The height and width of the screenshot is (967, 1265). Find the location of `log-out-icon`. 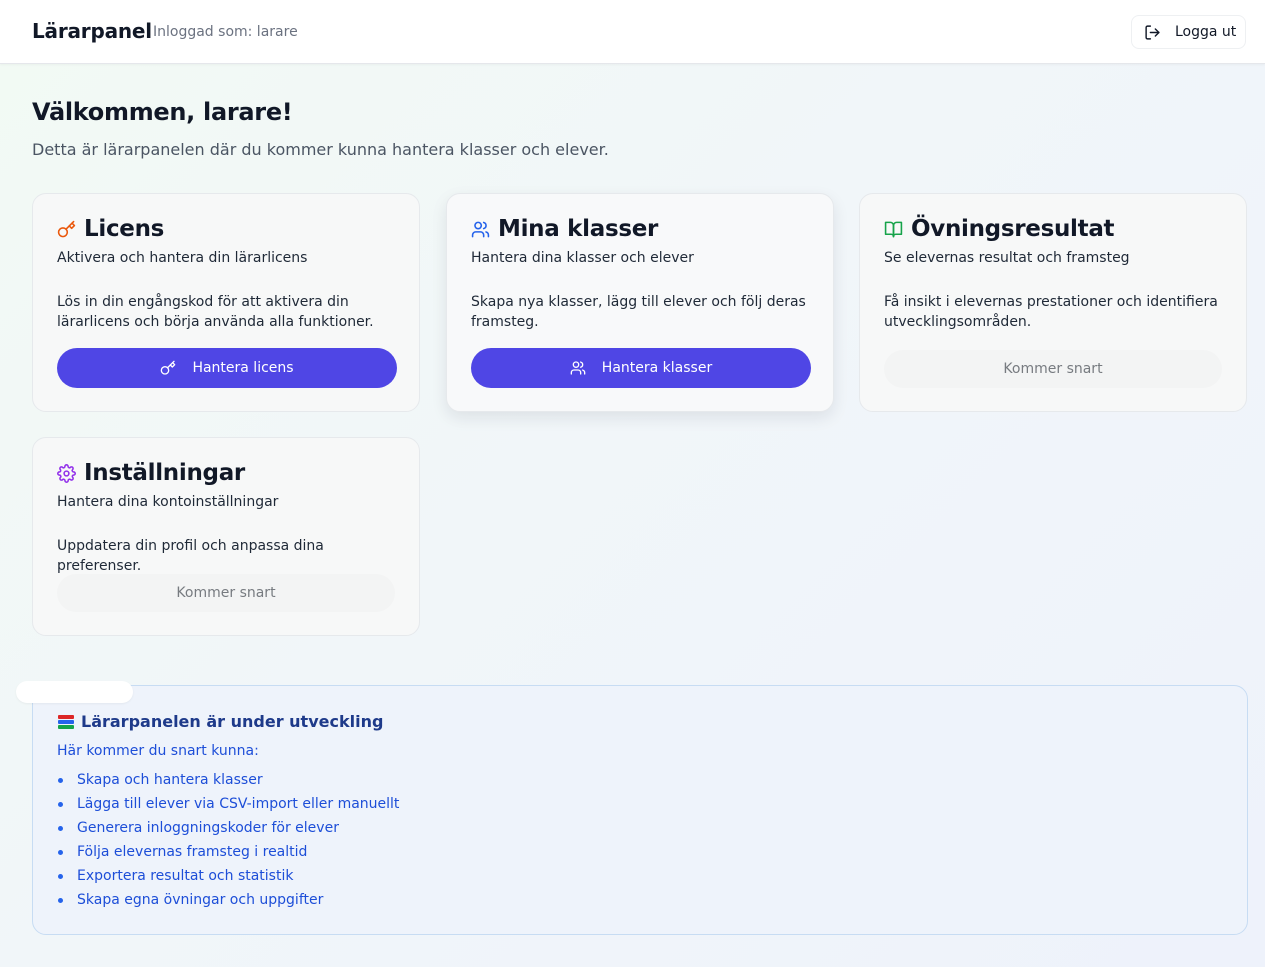

log-out-icon is located at coordinates (1152, 32).